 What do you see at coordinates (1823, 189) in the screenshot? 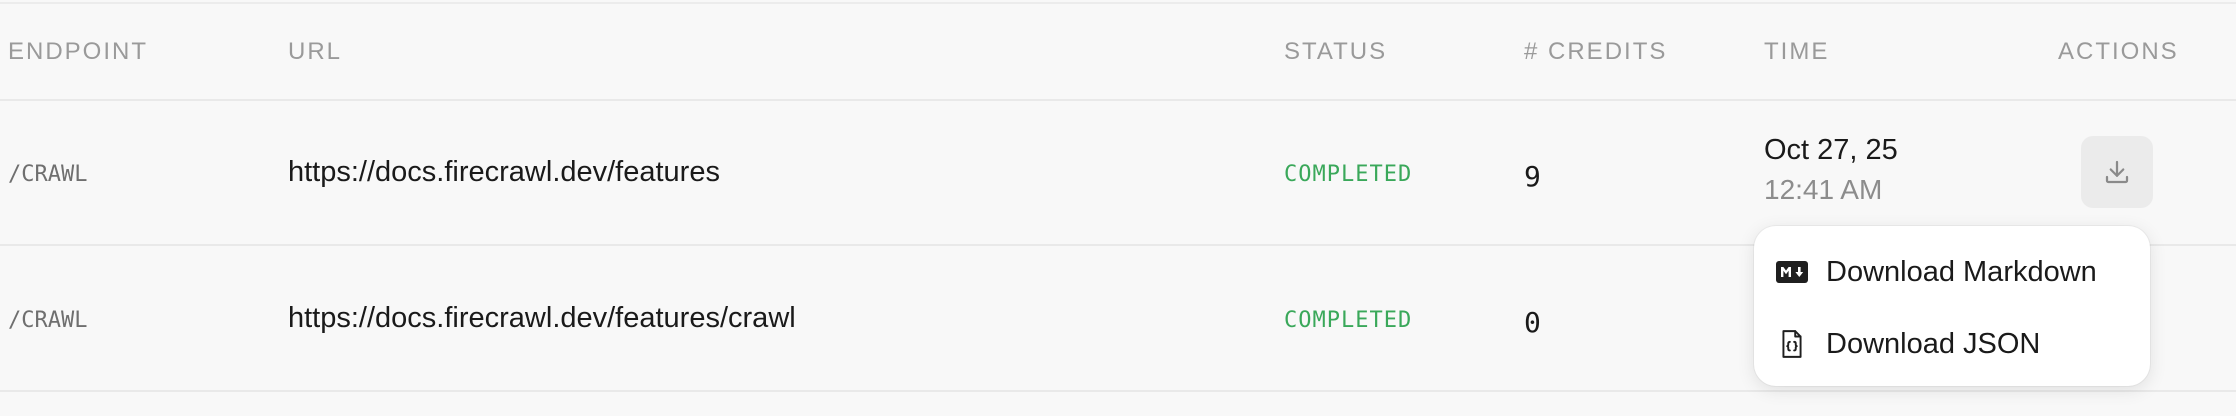
I see `time-clock-cell: 12:41 AM` at bounding box center [1823, 189].